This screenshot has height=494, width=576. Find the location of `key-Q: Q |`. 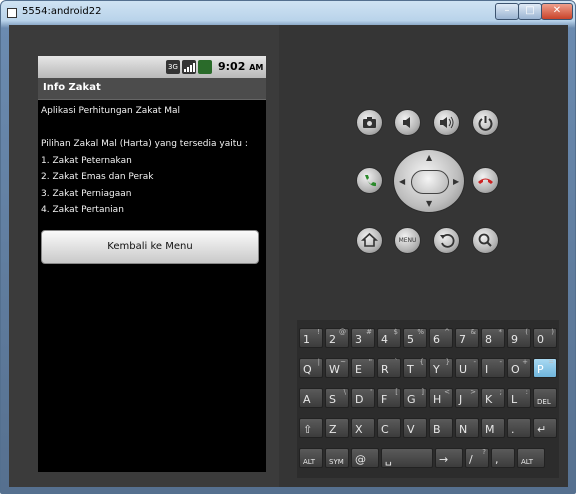

key-Q: Q | is located at coordinates (311, 368).